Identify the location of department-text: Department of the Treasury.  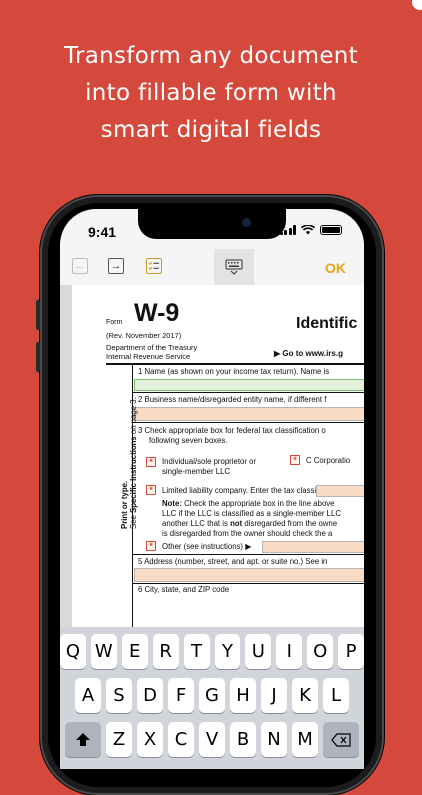
(152, 347).